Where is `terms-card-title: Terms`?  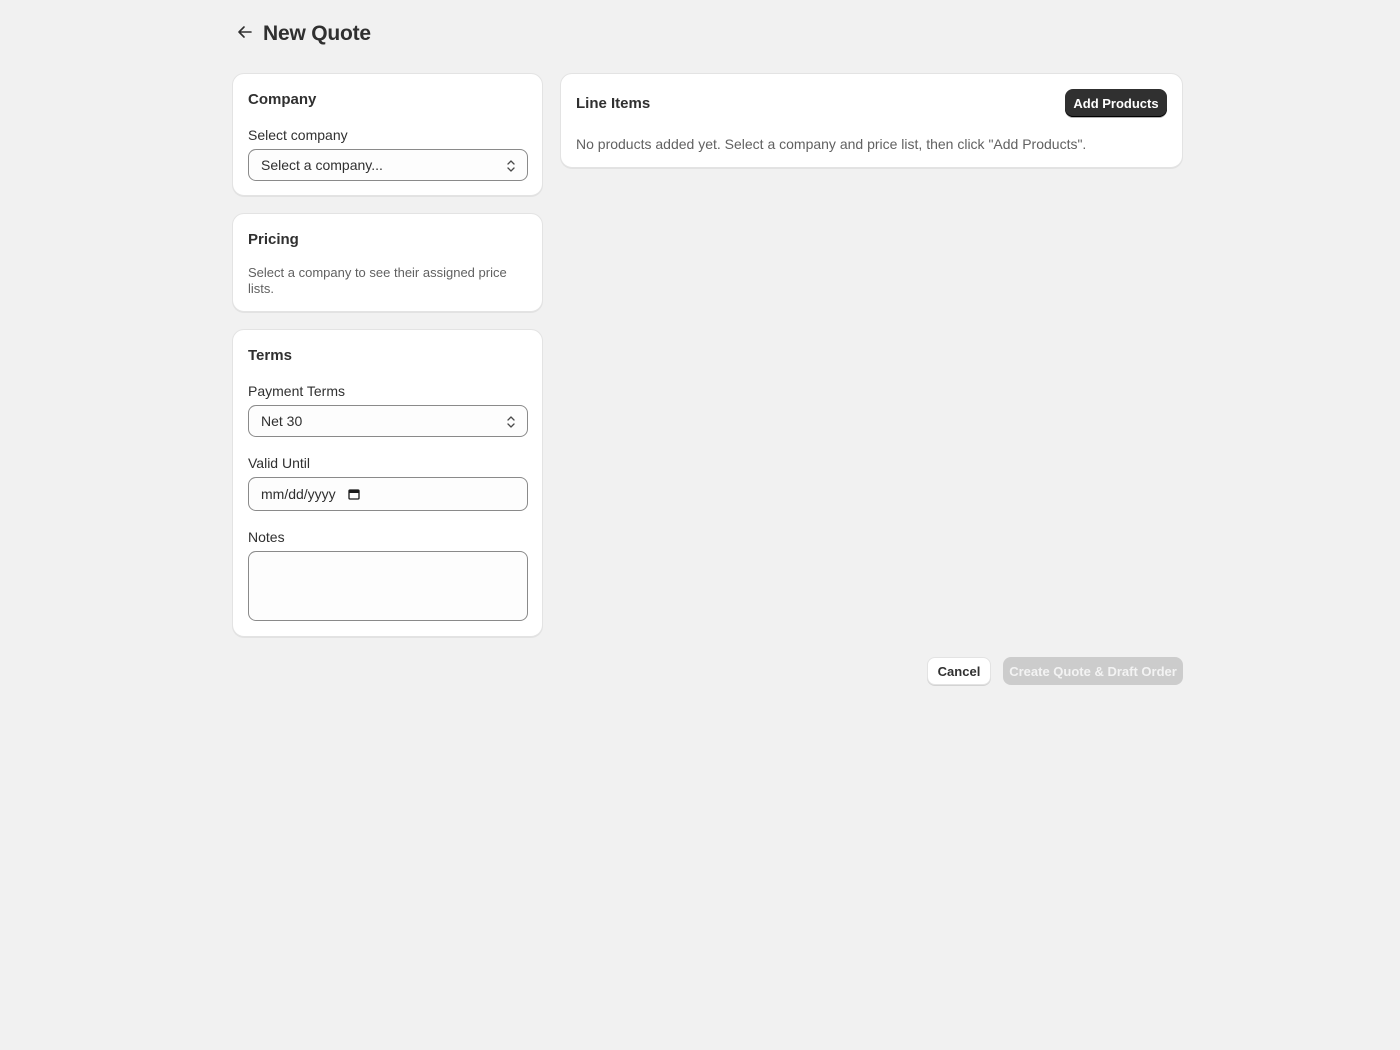
terms-card-title: Terms is located at coordinates (270, 355).